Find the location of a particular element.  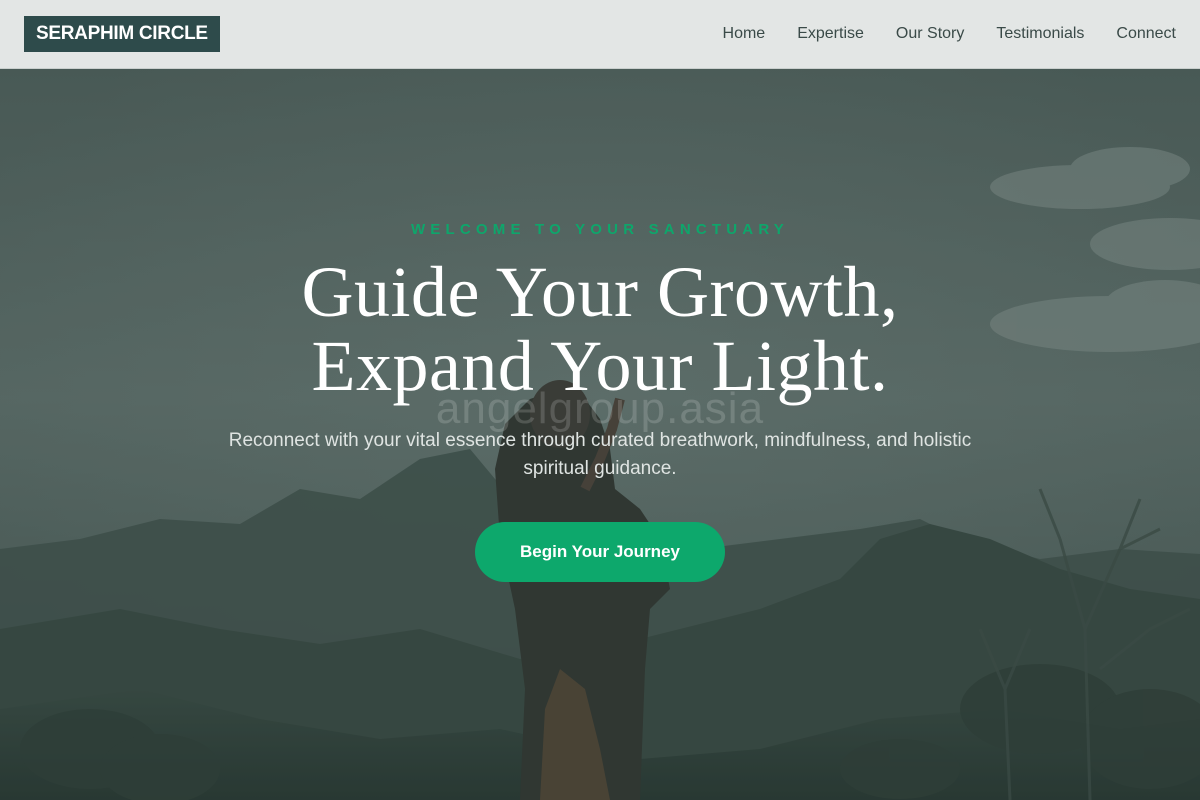

nav-link-our-story: Our Story is located at coordinates (930, 34).